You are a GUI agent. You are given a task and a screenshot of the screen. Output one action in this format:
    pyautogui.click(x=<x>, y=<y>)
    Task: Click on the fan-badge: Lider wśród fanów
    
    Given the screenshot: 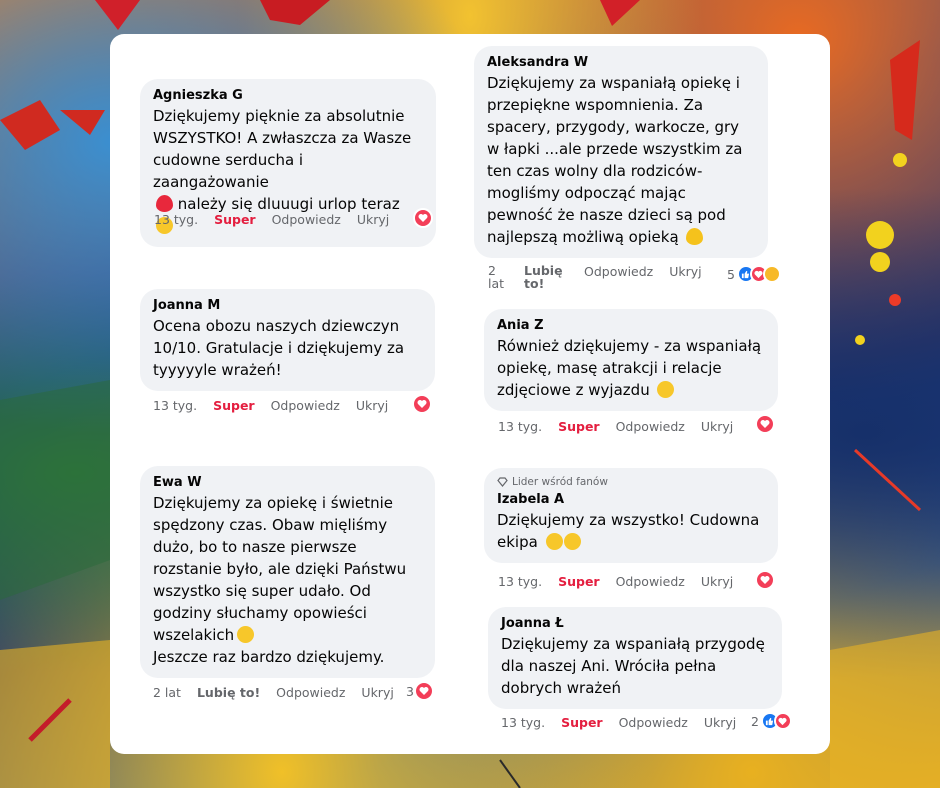 What is the action you would take?
    pyautogui.click(x=631, y=482)
    